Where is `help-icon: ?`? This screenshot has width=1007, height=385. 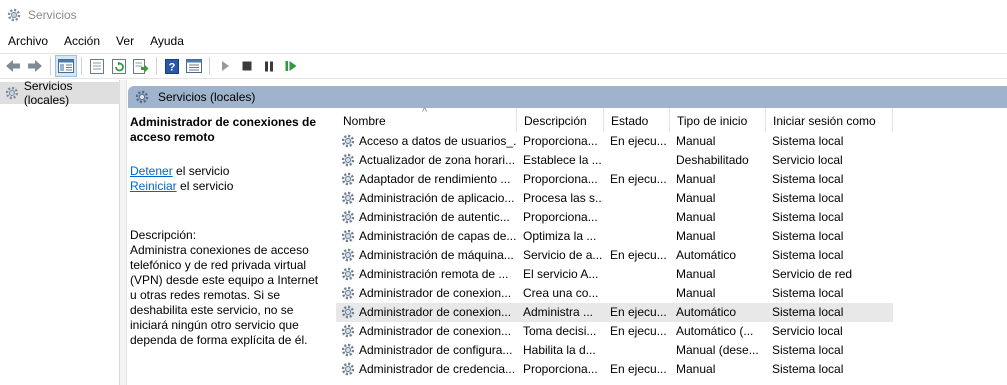 help-icon: ? is located at coordinates (172, 66).